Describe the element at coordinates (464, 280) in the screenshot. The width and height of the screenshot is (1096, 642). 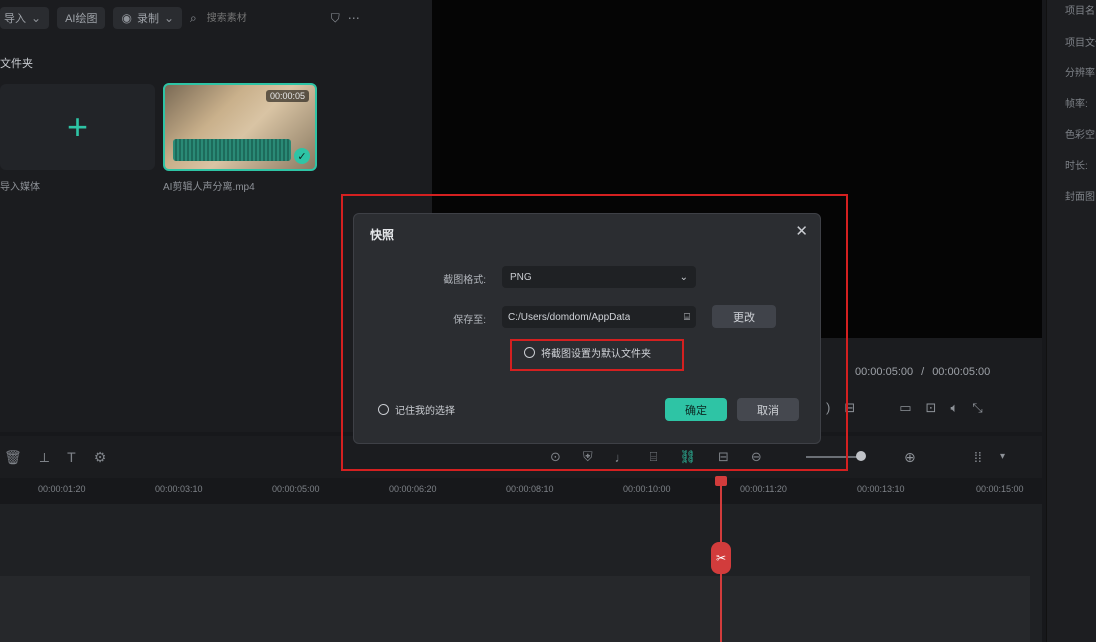
I see `format-label: 截图格式:` at that location.